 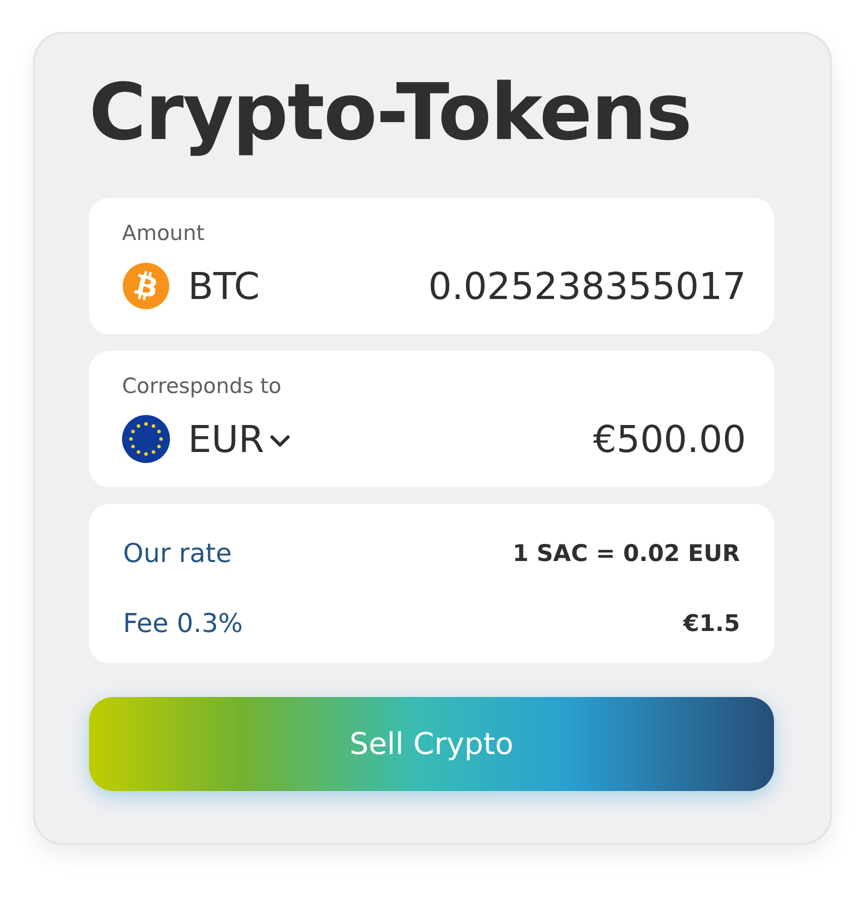 What do you see at coordinates (711, 624) in the screenshot?
I see `detail-value: €1.5` at bounding box center [711, 624].